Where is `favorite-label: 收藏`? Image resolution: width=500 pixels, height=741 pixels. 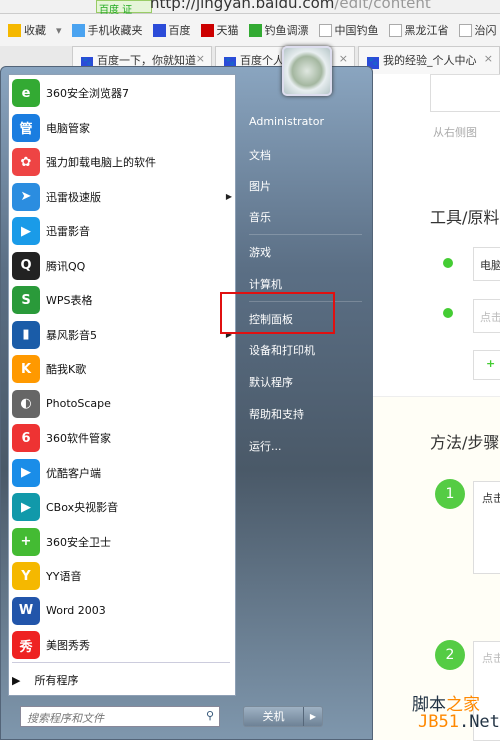 favorite-label: 收藏 is located at coordinates (35, 30).